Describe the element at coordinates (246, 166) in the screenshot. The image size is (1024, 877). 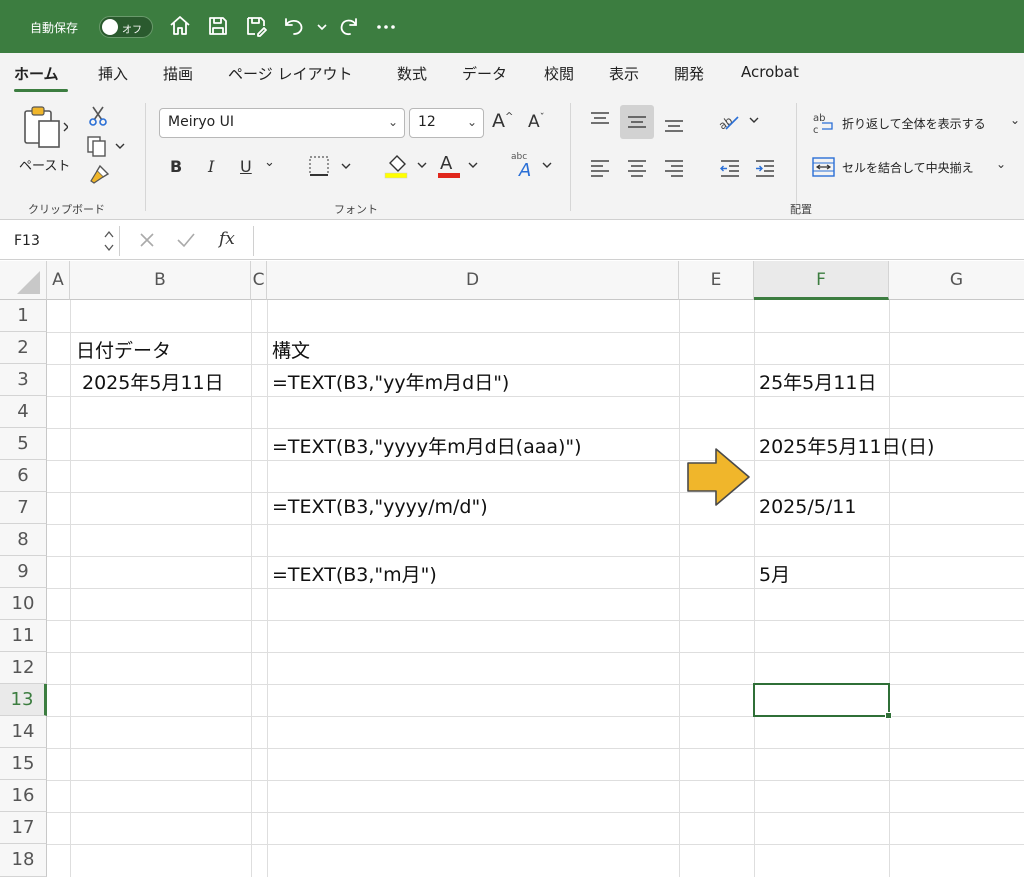
I see `underline-button: U` at that location.